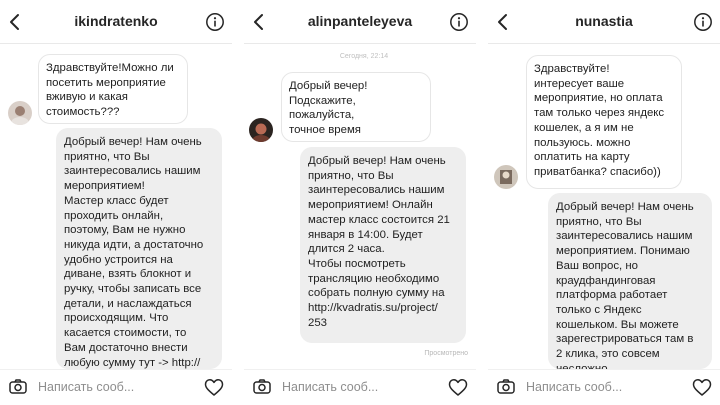  Describe the element at coordinates (364, 56) in the screenshot. I see `message-timestamp: Сегодня, 22:14` at that location.